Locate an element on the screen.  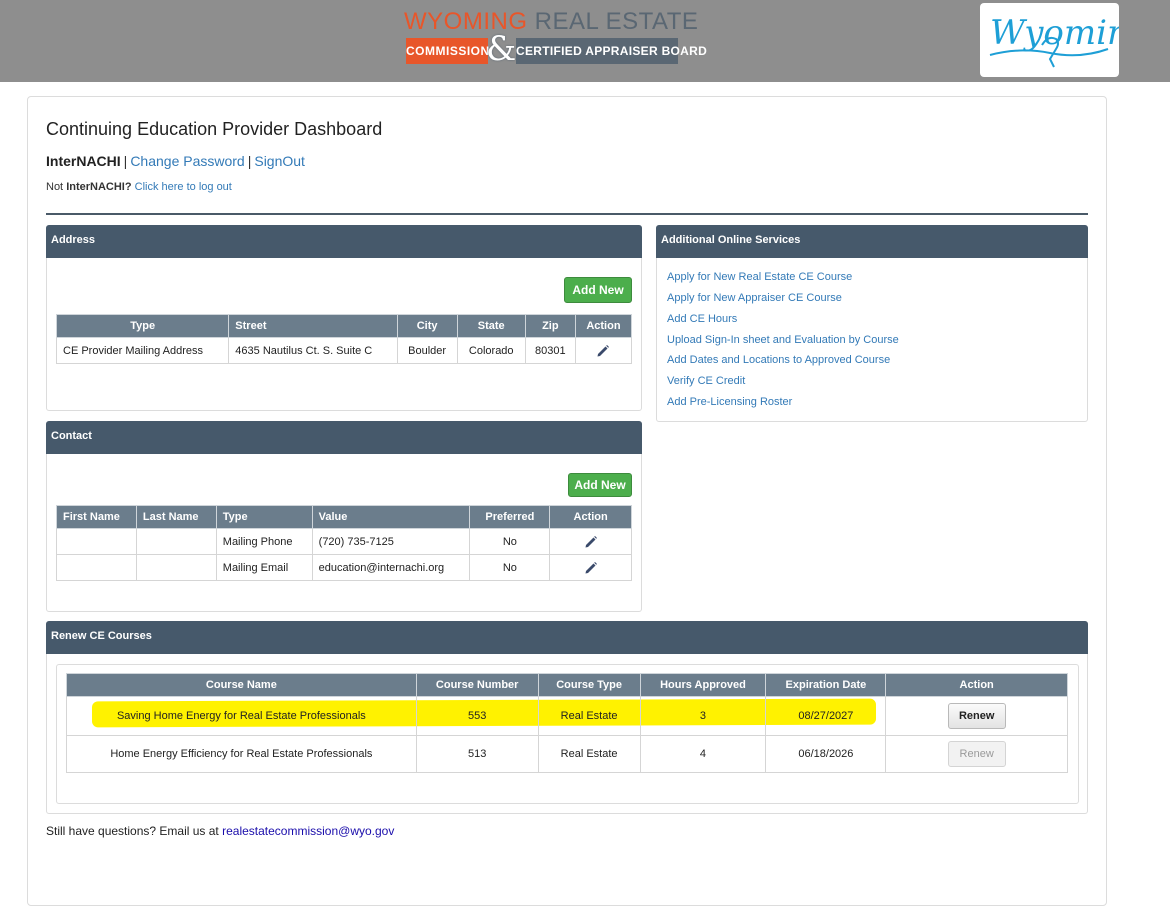
table-row: Mailing Phone (720) 735-7125 No is located at coordinates (344, 541).